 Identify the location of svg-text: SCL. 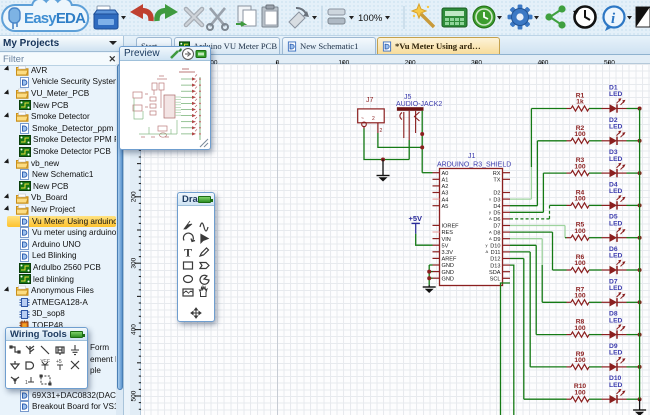
(495, 280).